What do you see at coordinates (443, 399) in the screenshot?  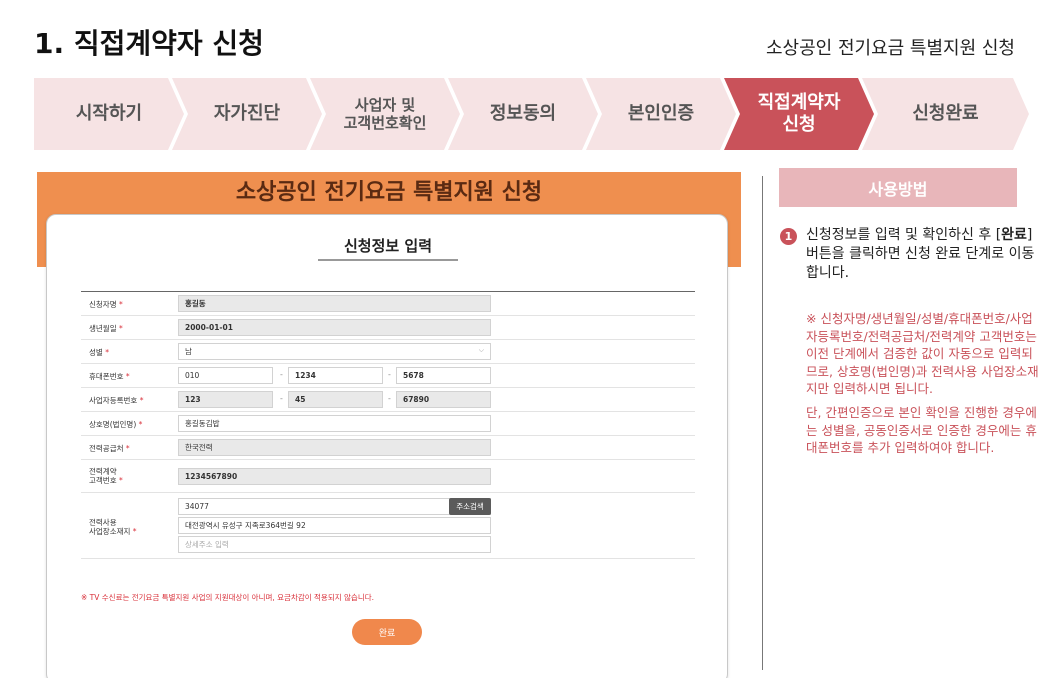 I see `business-reg-part3-field: 67890` at bounding box center [443, 399].